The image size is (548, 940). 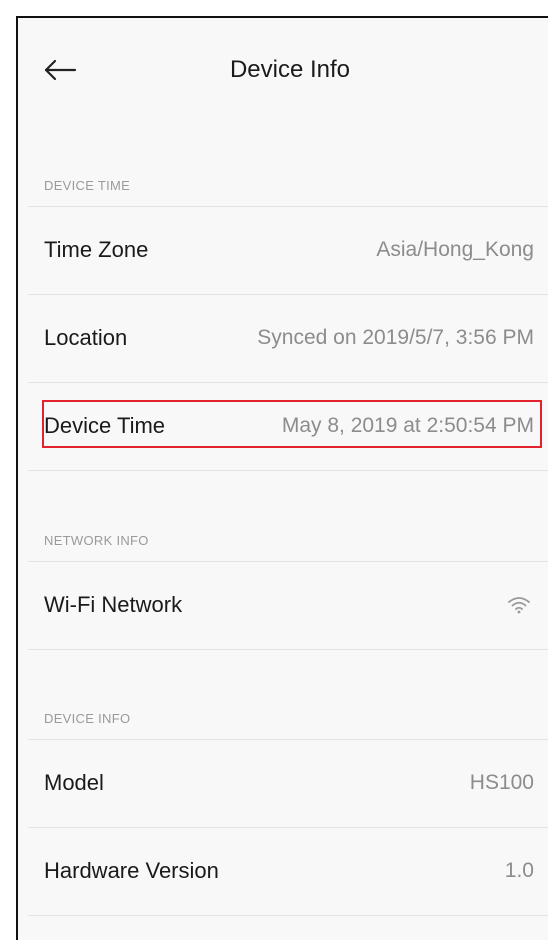 What do you see at coordinates (288, 605) in the screenshot?
I see `wifi-network-row: Wi-Fi Network` at bounding box center [288, 605].